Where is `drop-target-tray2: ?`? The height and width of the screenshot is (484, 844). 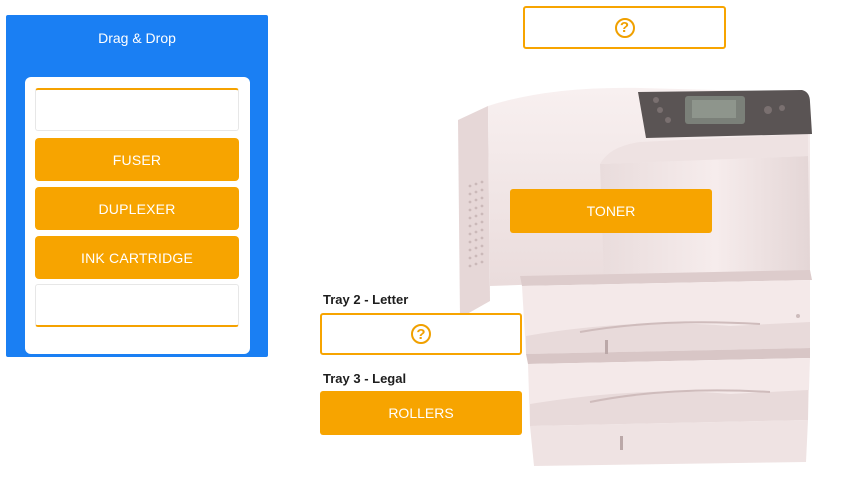 drop-target-tray2: ? is located at coordinates (421, 334).